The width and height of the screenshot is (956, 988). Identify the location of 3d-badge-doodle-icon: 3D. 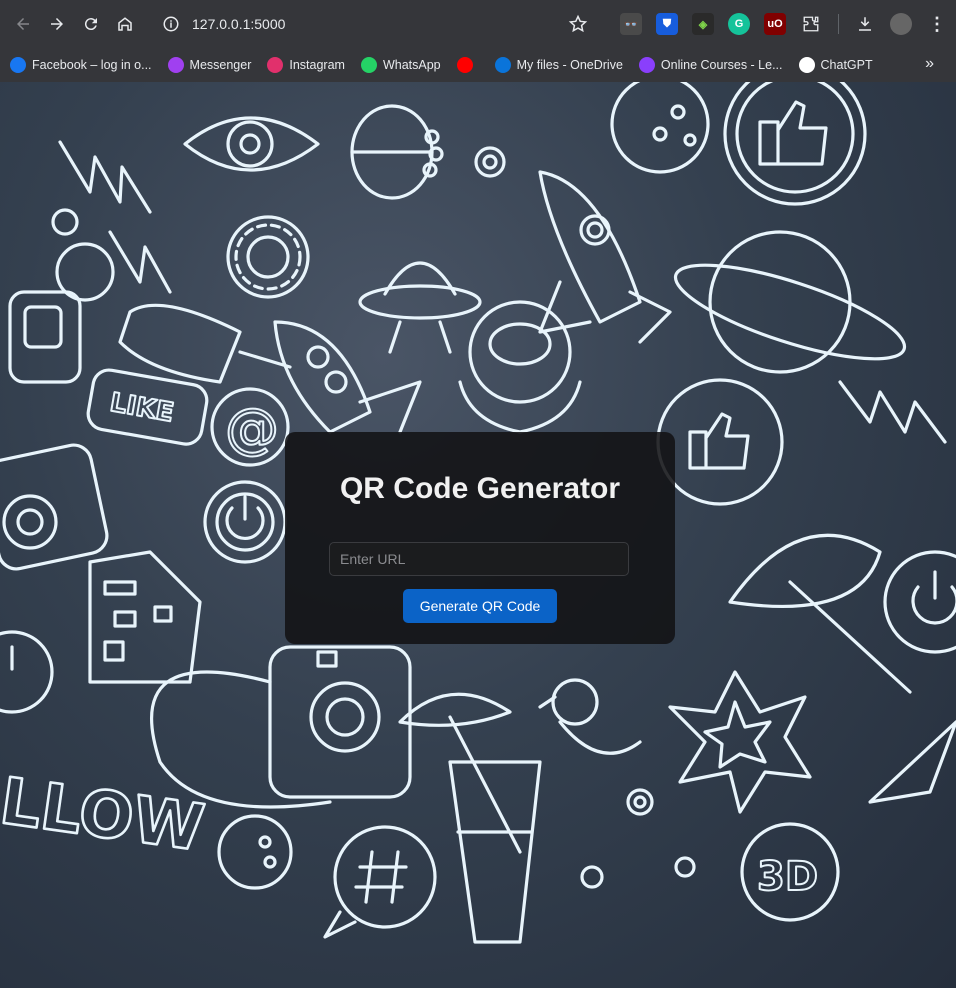
(790, 872).